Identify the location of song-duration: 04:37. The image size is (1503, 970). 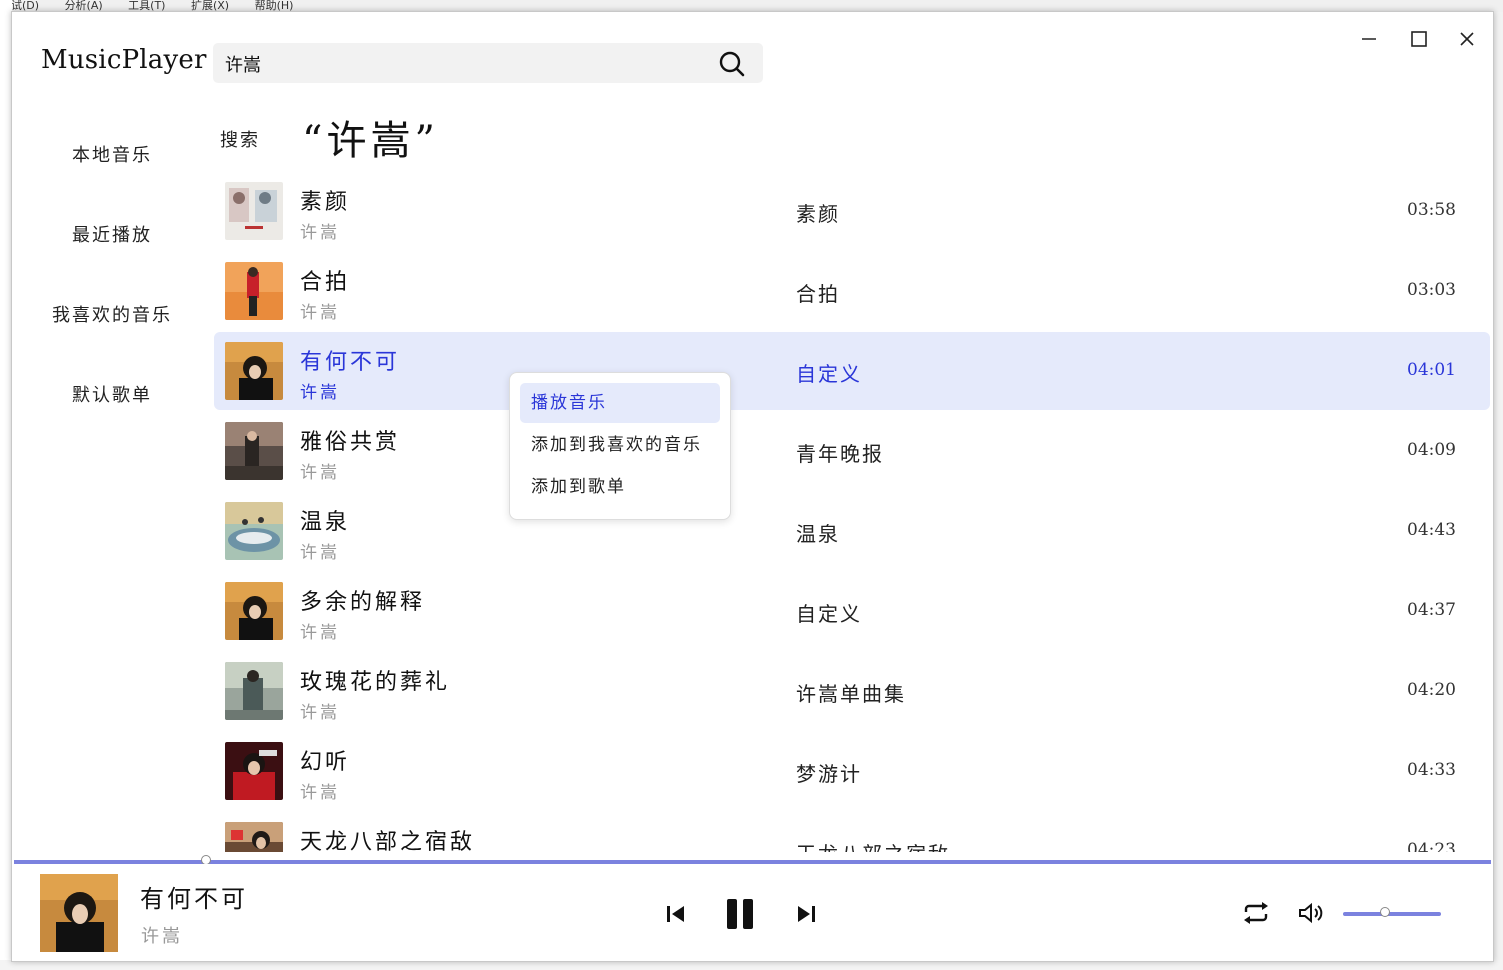
(1431, 610).